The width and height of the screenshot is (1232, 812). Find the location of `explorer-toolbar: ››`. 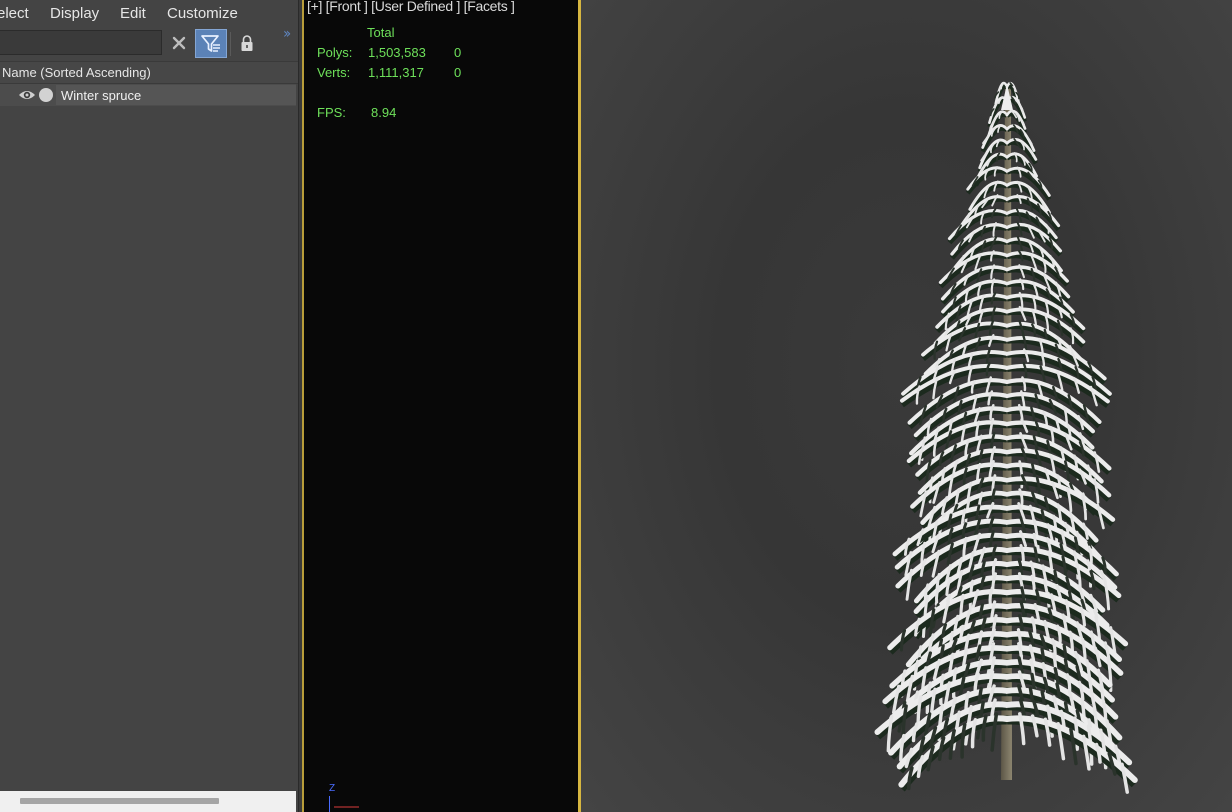

explorer-toolbar: ›› is located at coordinates (149, 43).